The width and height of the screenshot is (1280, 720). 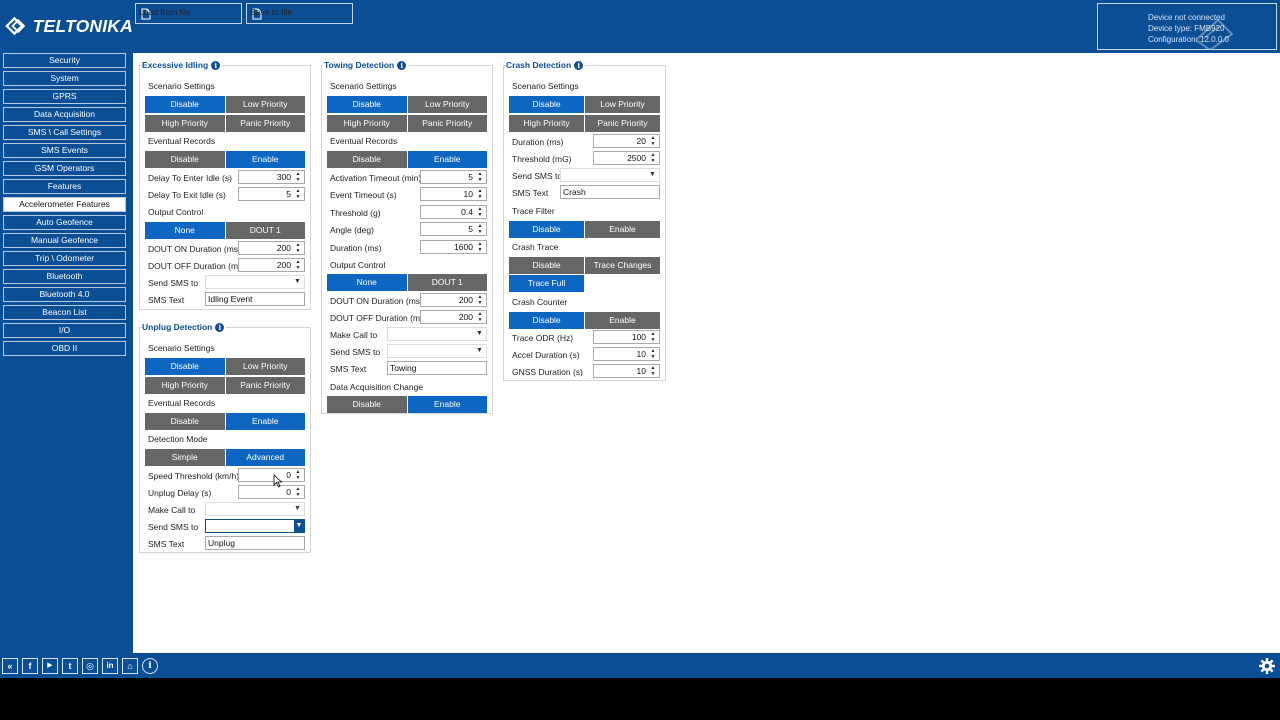 What do you see at coordinates (546, 229) in the screenshot?
I see `trace-filter-disable-button: Disable` at bounding box center [546, 229].